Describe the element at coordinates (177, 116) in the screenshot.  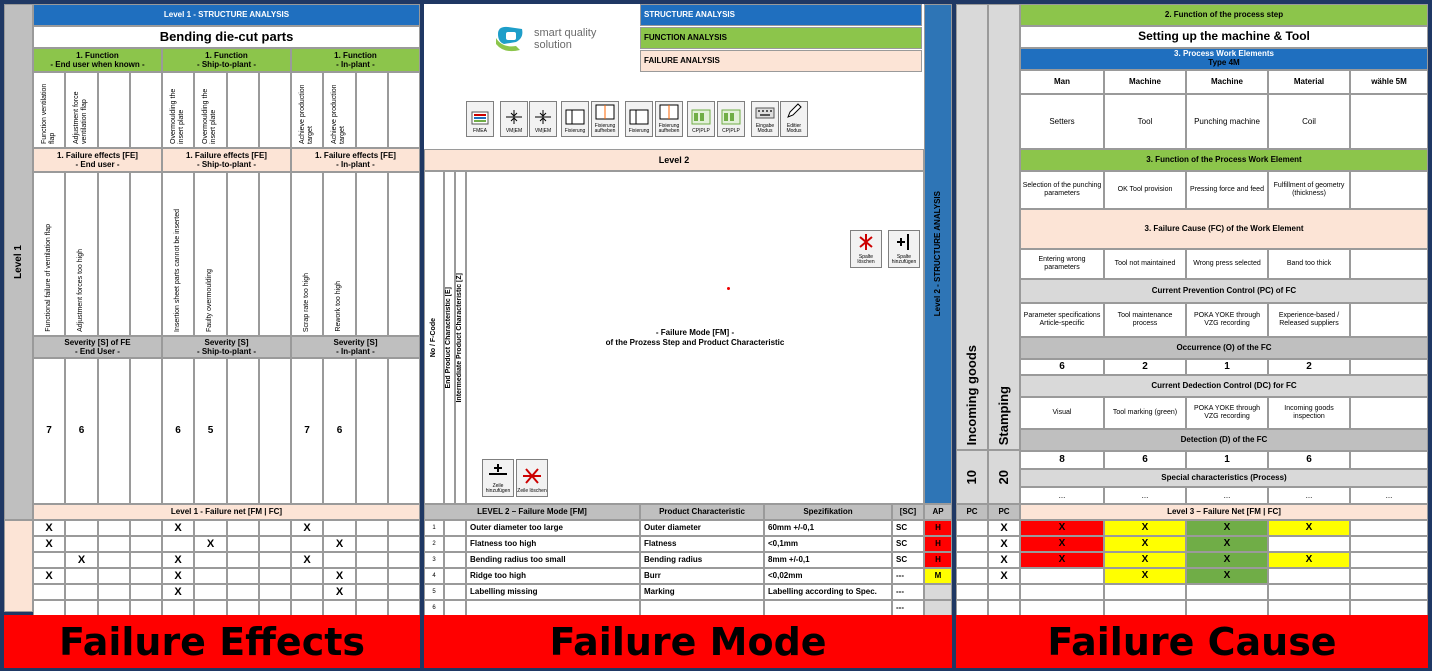
I see `function-item-text: Overmoulding the insert plate` at that location.